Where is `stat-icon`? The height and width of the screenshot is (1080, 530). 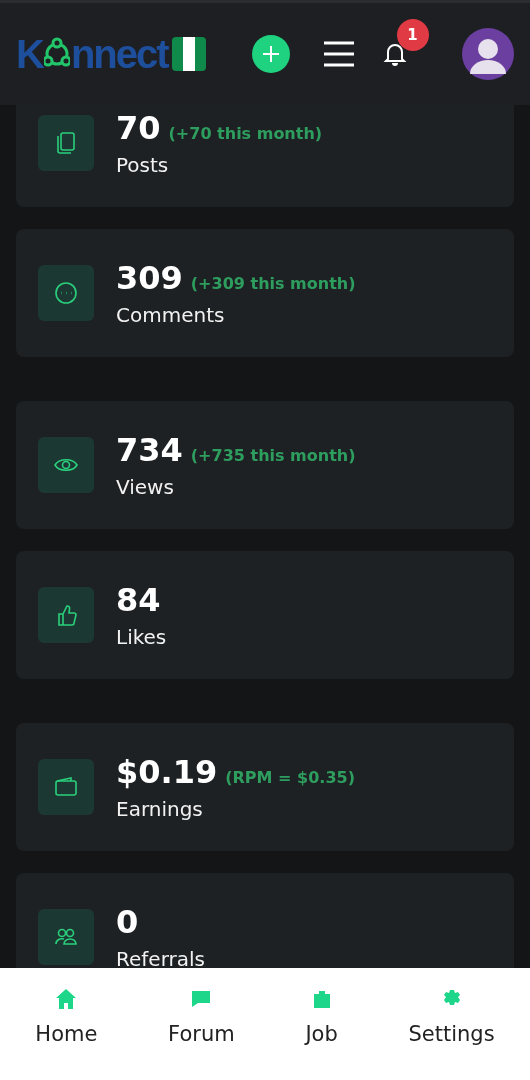 stat-icon is located at coordinates (66, 293).